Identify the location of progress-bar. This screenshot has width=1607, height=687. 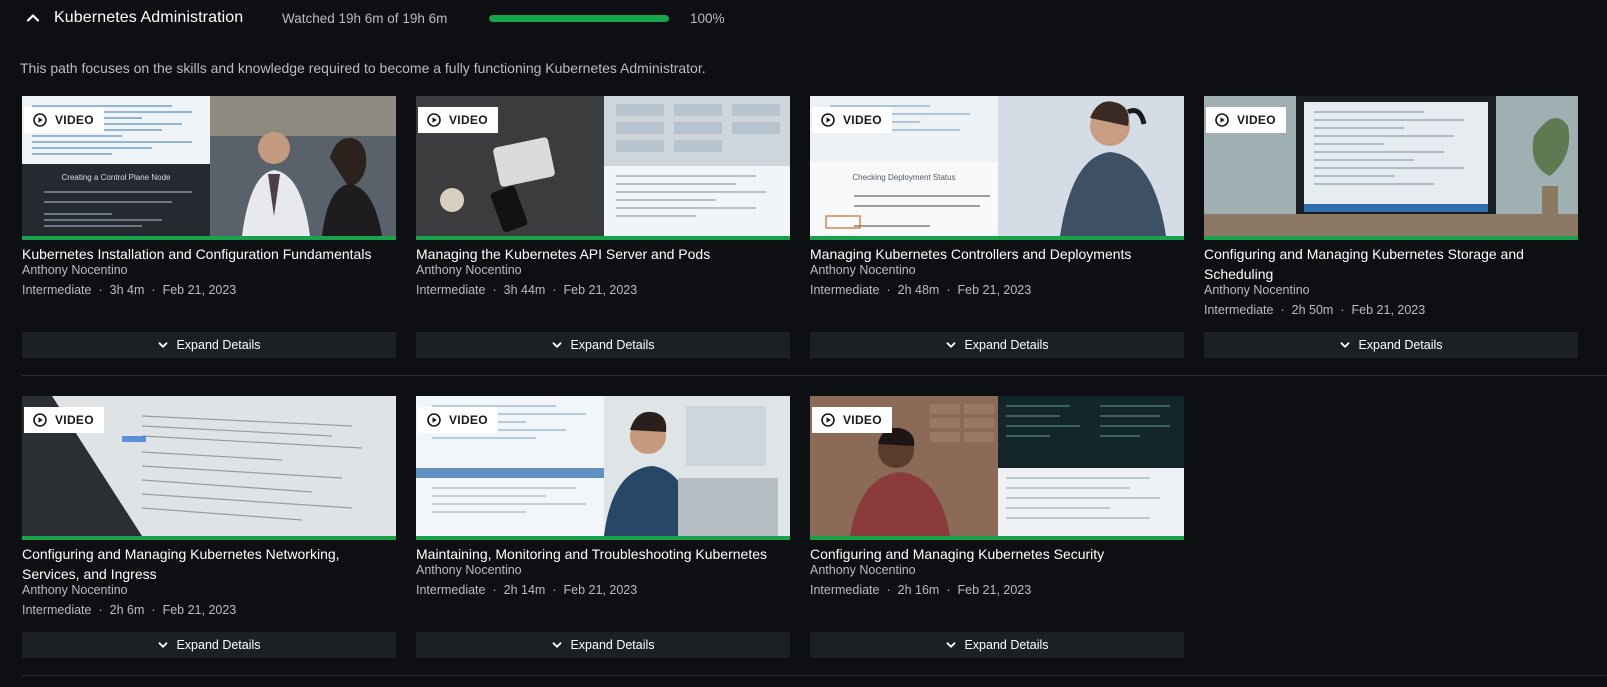
(579, 18).